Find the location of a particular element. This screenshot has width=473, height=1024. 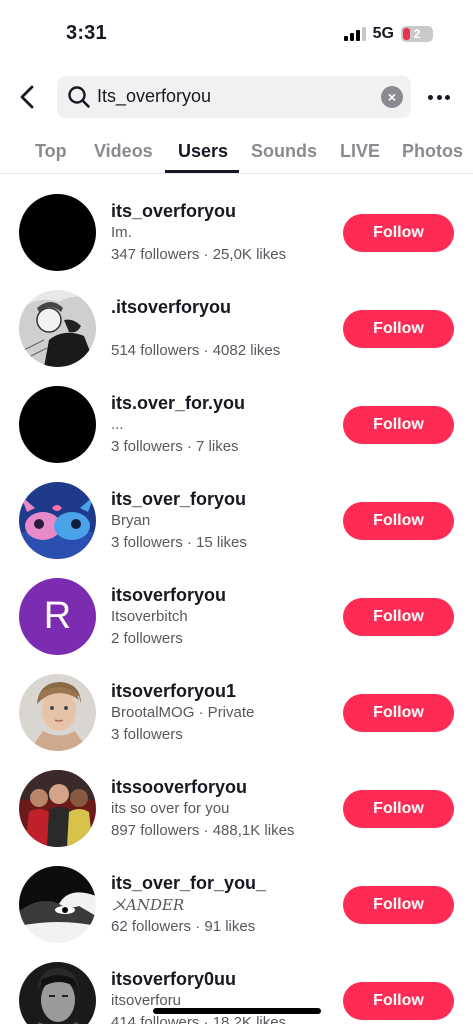

username: its_over_foryou is located at coordinates (179, 499).